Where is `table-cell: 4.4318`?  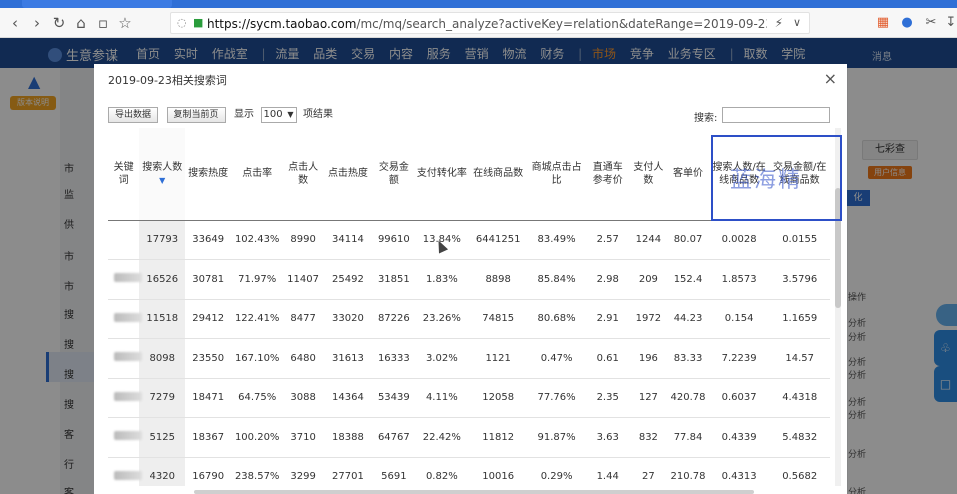
table-cell: 4.4318 is located at coordinates (799, 398).